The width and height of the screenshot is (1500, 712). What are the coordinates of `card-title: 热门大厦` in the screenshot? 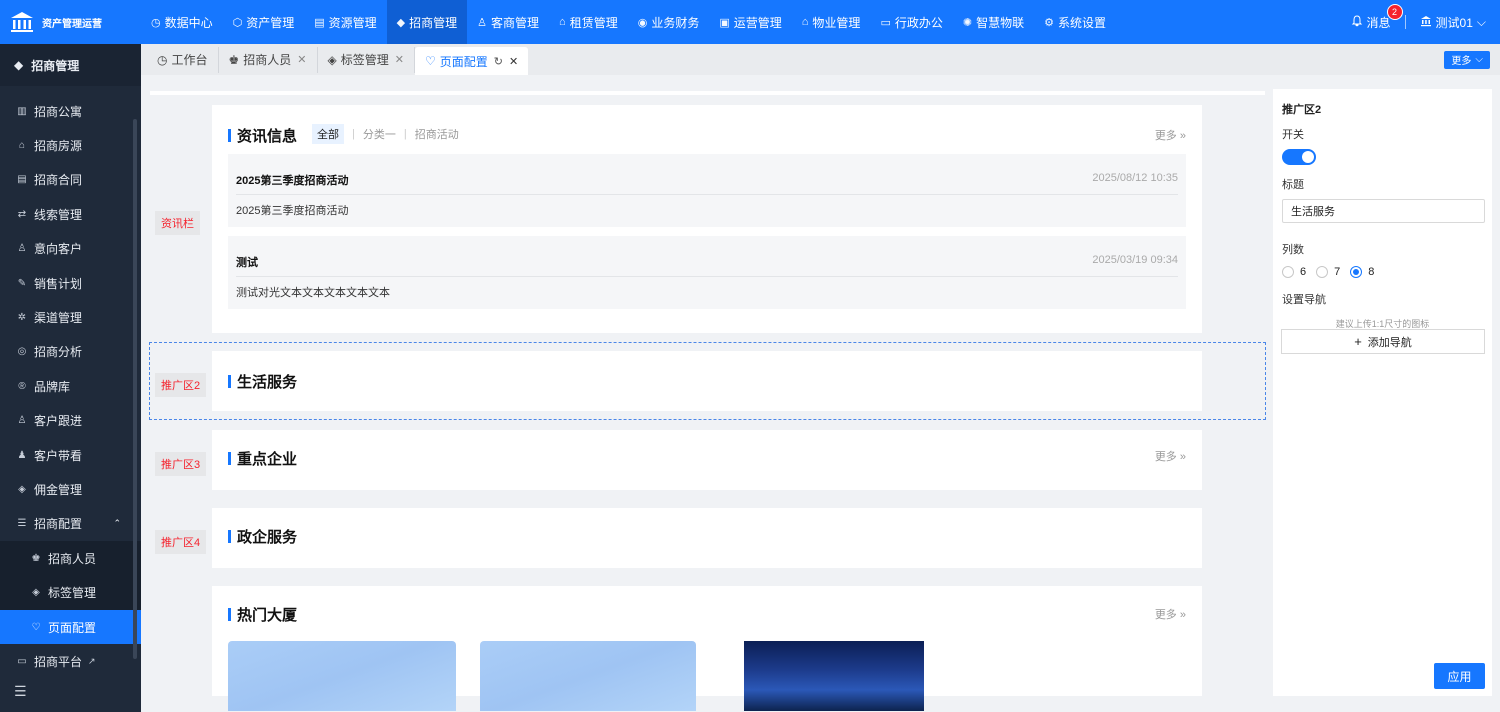 It's located at (262, 614).